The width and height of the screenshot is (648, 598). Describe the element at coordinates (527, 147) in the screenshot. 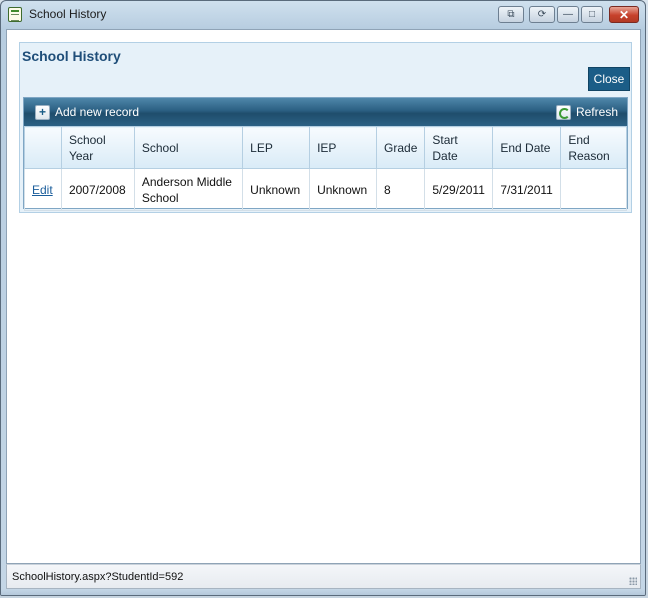

I see `column-header-end-date: End Date` at that location.